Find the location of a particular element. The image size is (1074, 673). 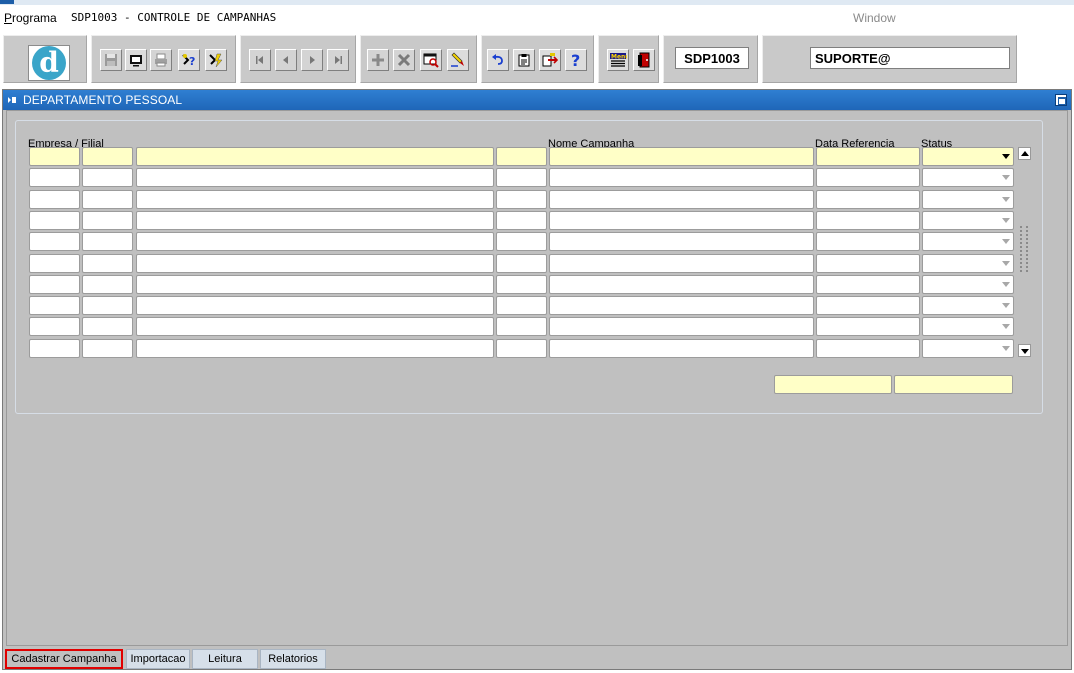

maximize-icon is located at coordinates (1061, 100).